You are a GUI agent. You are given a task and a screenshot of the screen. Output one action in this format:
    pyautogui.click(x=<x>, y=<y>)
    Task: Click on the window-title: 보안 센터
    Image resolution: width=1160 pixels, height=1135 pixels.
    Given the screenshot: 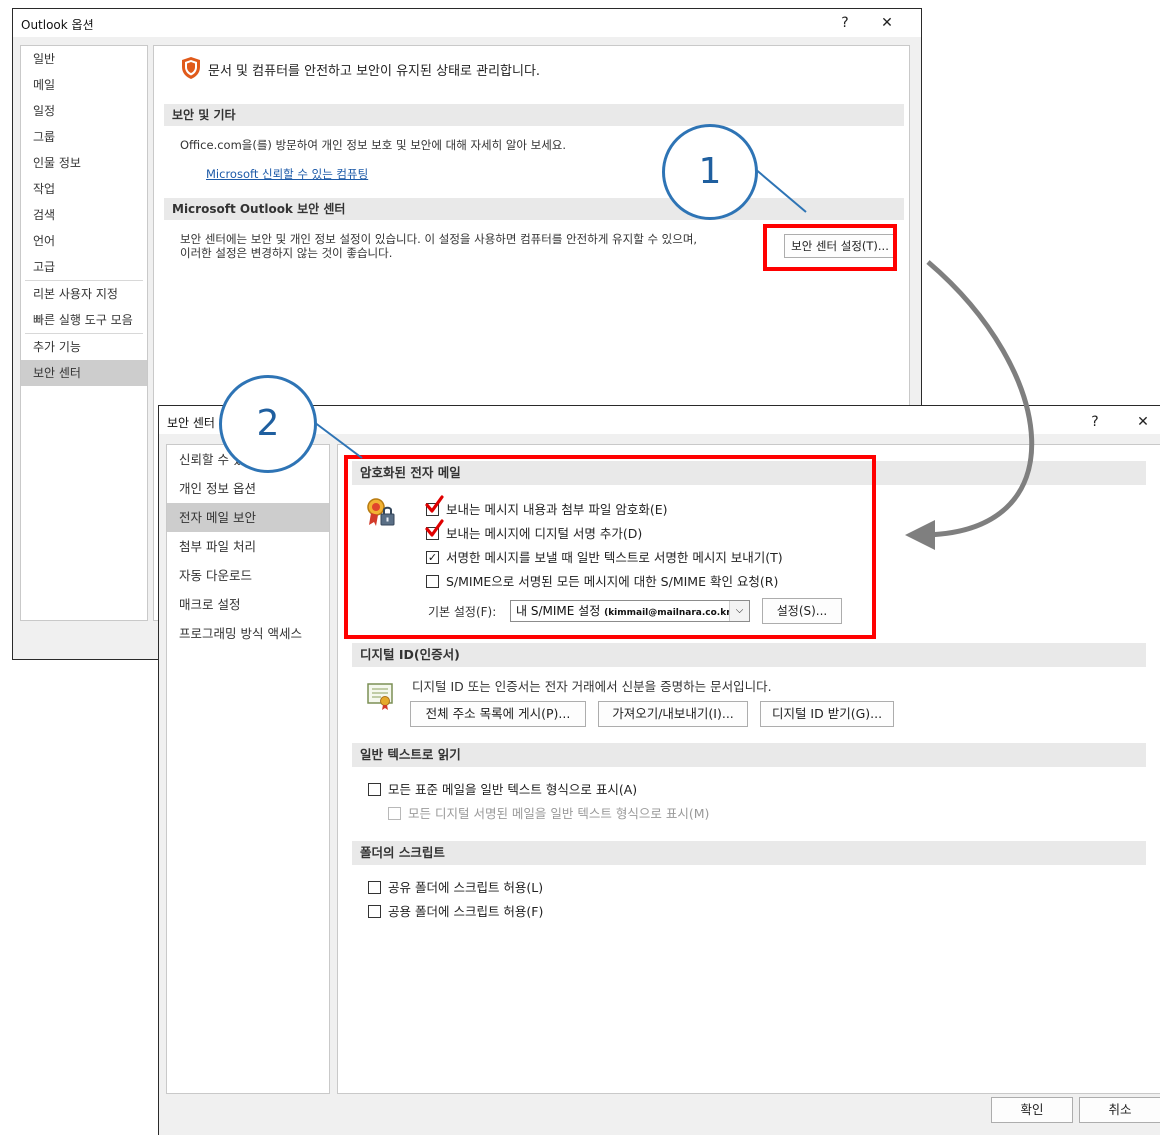 What is the action you would take?
    pyautogui.click(x=191, y=423)
    